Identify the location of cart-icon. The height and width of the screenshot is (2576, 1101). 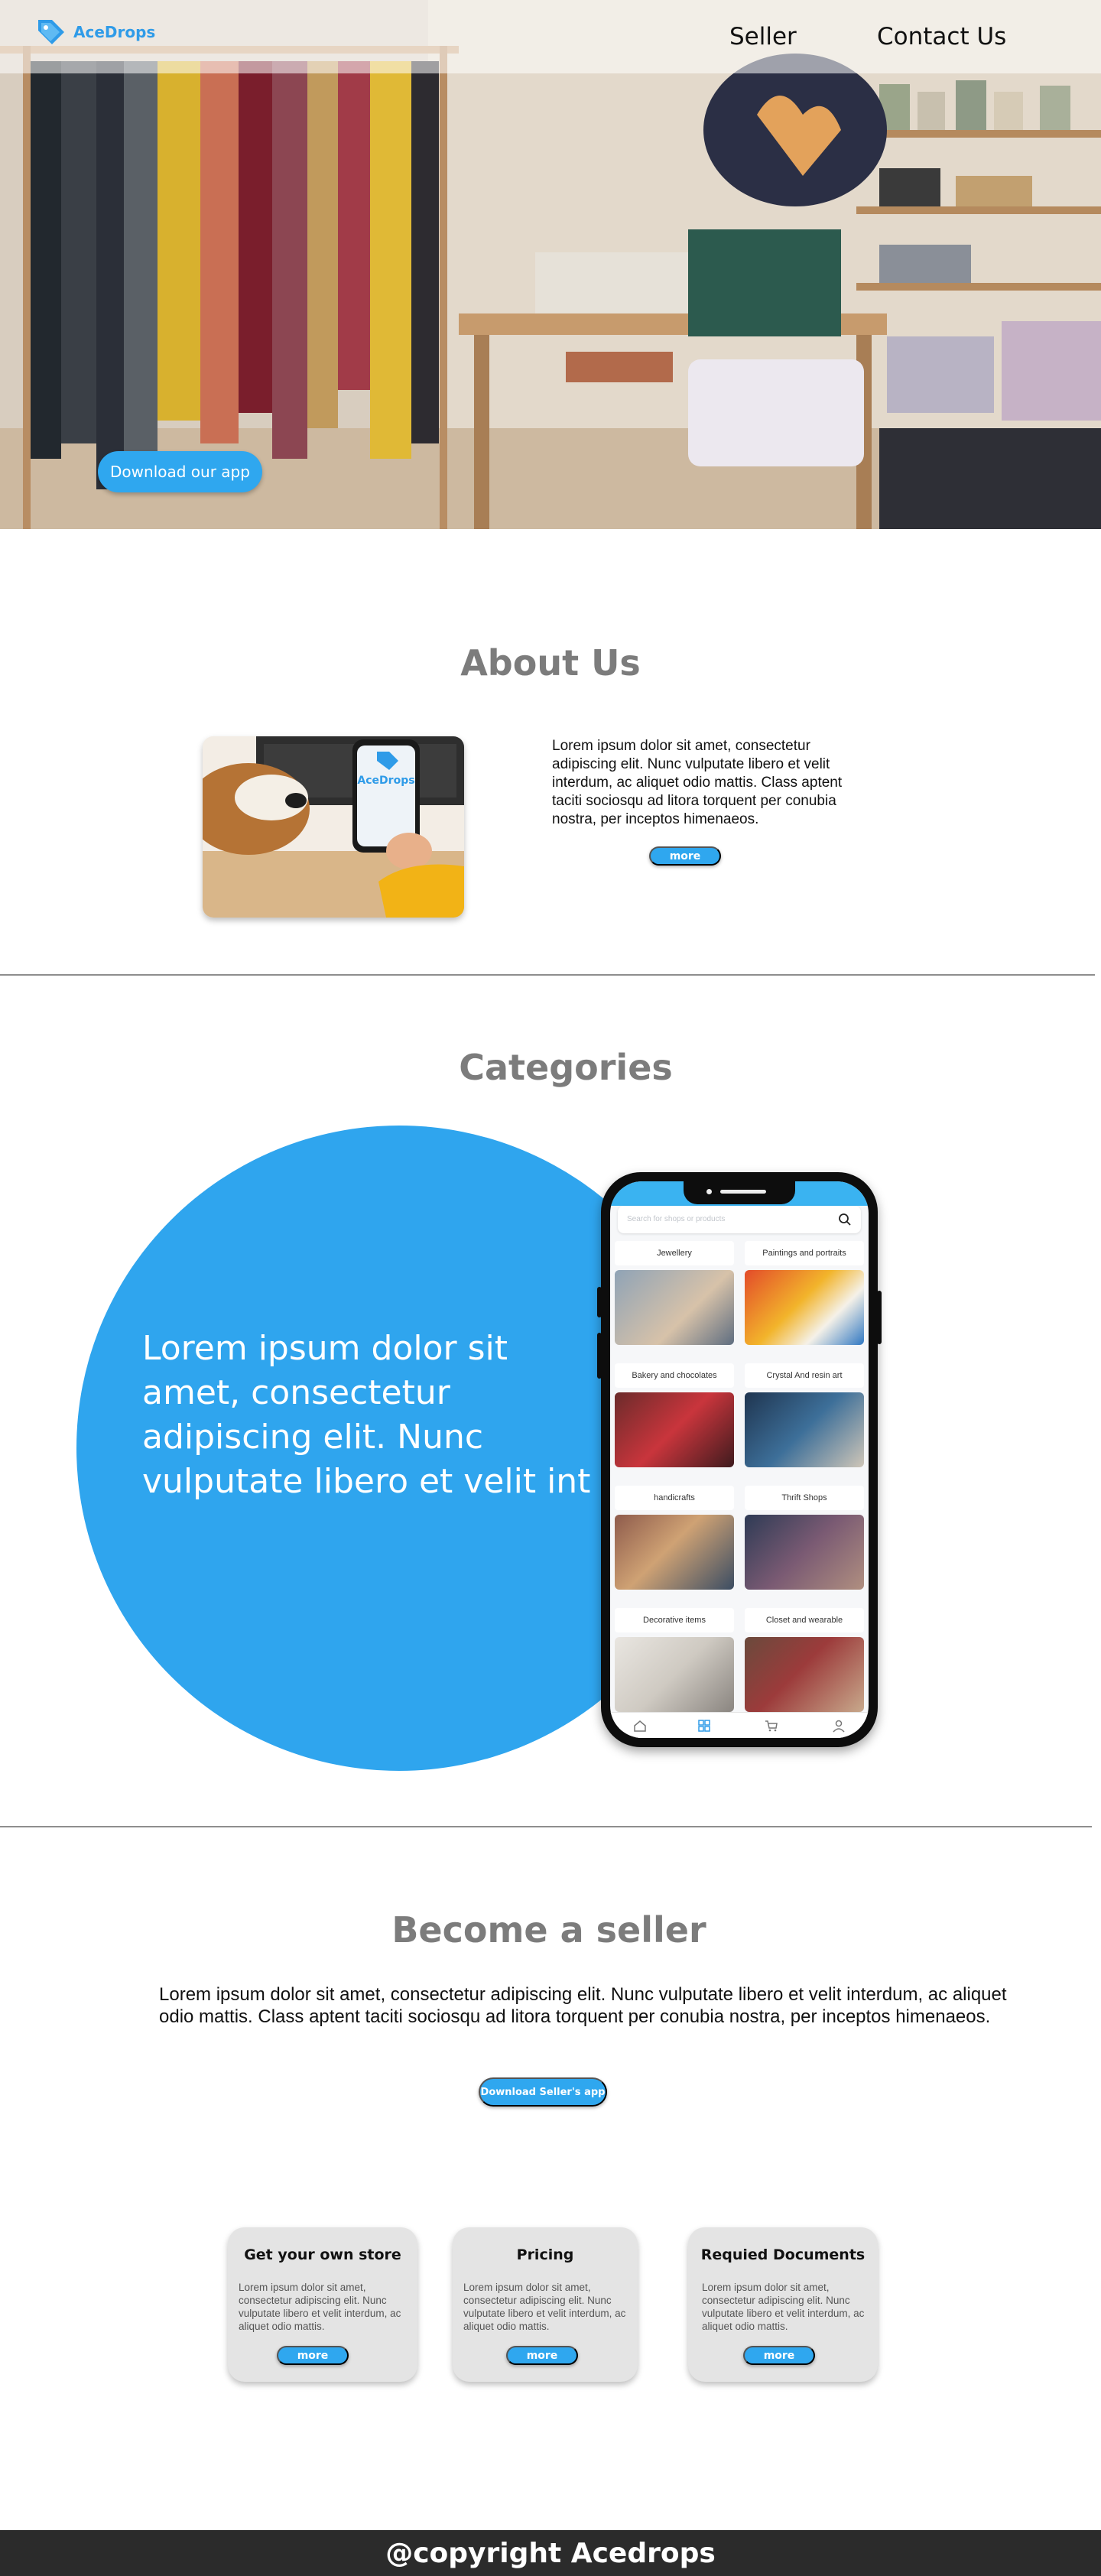
(771, 1726).